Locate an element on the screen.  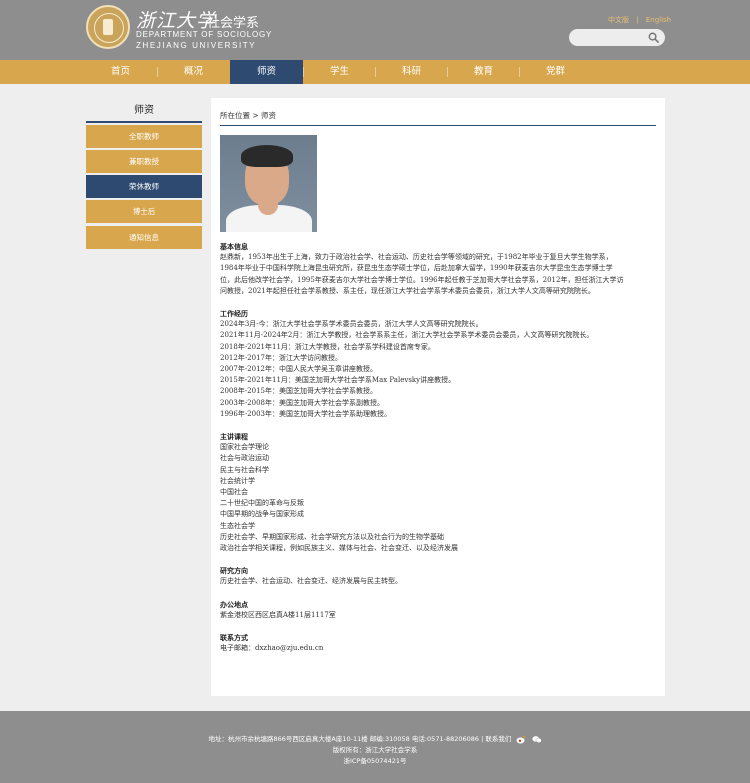
section-line: 社会统计学 is located at coordinates (237, 480).